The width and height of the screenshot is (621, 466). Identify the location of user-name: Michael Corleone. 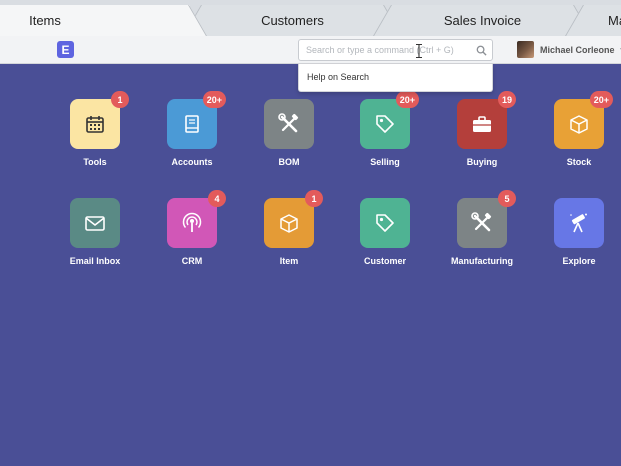
(577, 49).